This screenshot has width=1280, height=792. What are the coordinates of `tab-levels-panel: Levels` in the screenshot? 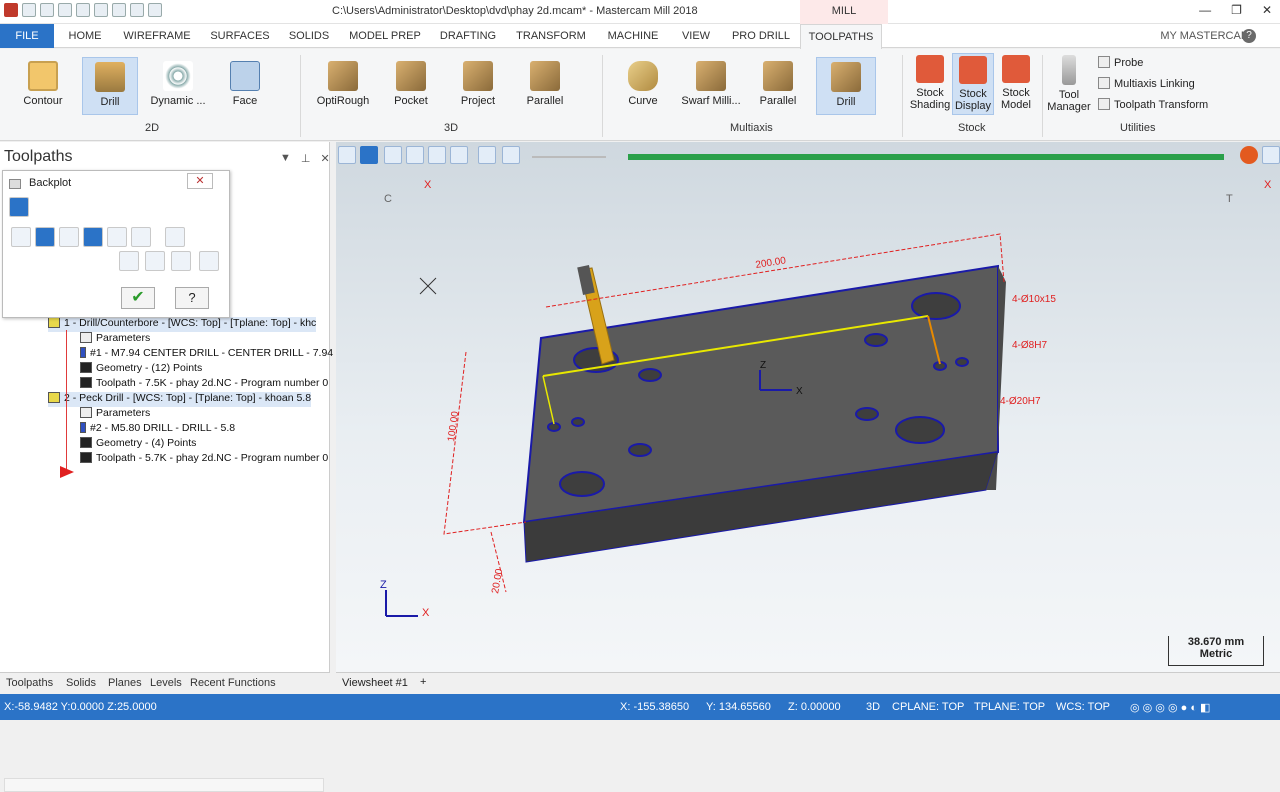 It's located at (166, 683).